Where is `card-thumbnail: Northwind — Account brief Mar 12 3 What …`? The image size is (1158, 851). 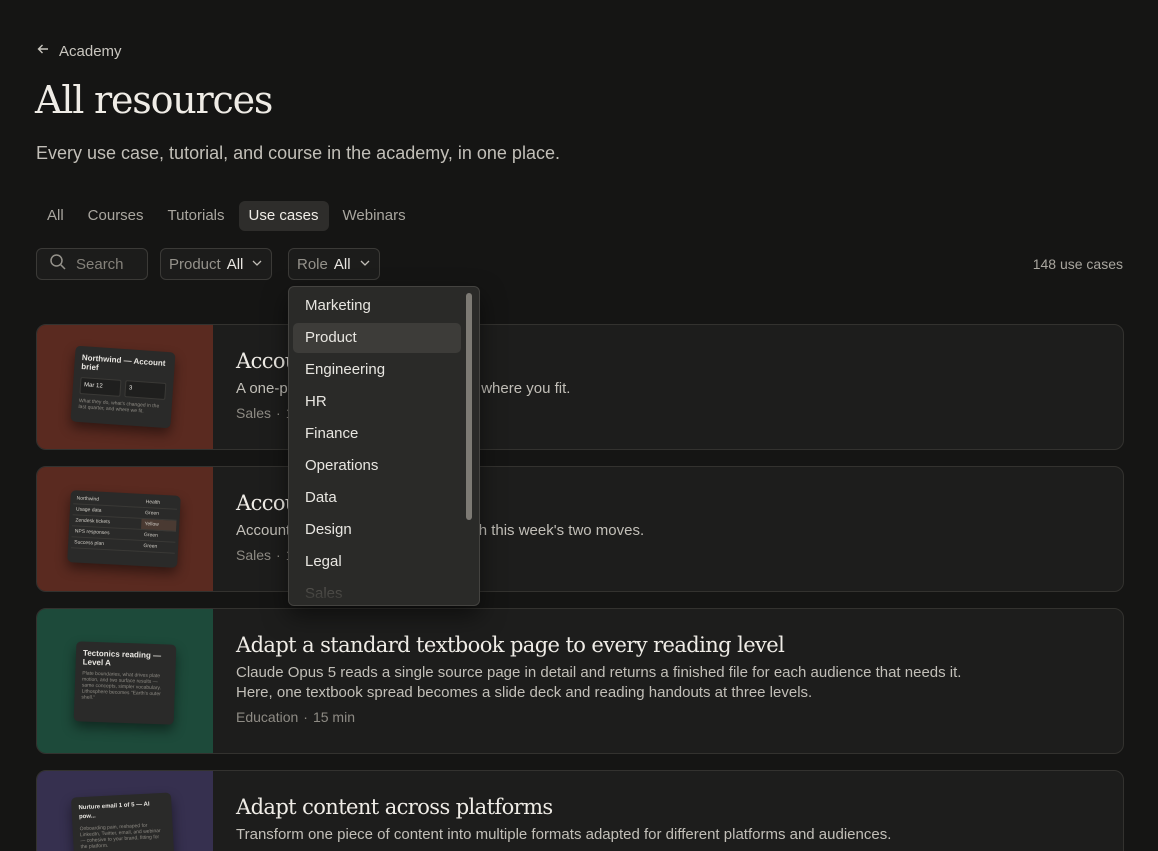 card-thumbnail: Northwind — Account brief Mar 12 3 What … is located at coordinates (125, 387).